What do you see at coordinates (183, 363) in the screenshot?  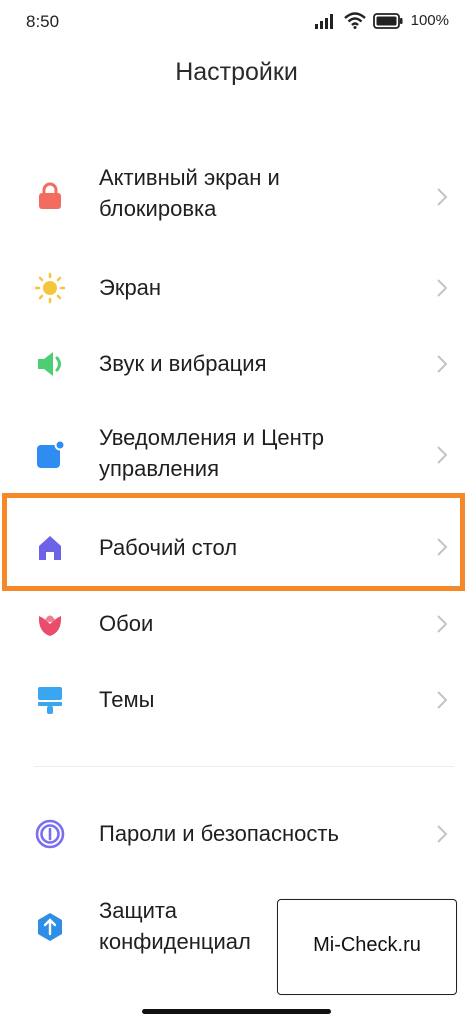 I see `settings-item-label: Звук и вибрация` at bounding box center [183, 363].